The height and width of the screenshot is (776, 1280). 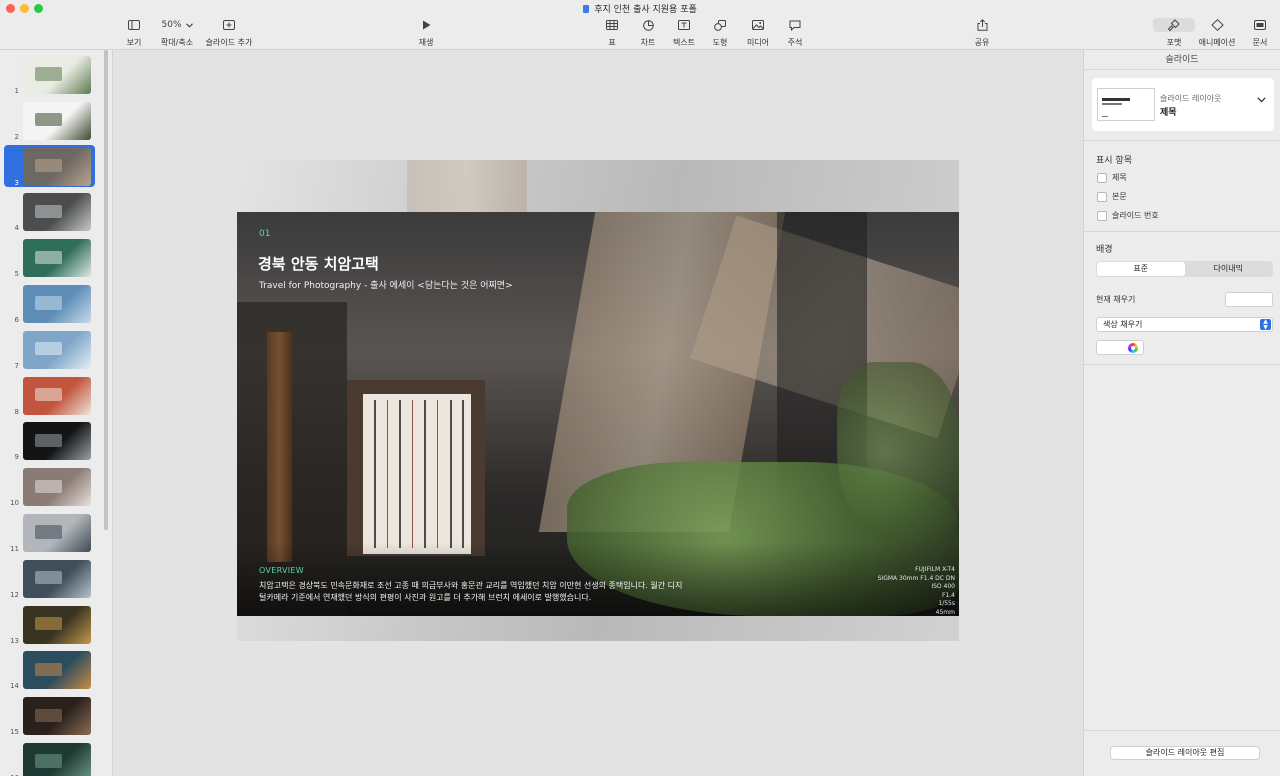 I want to click on diamond-icon, so click(x=1217, y=25).